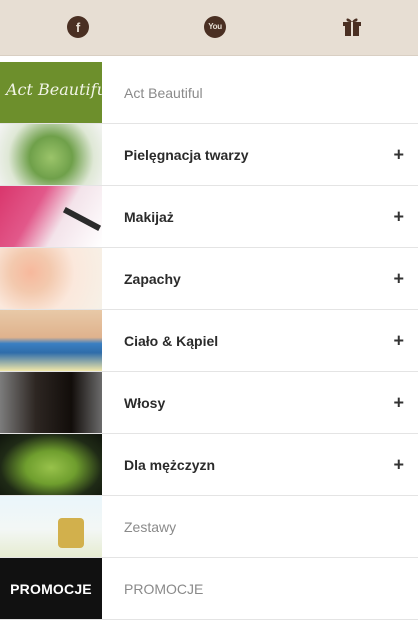 This screenshot has width=418, height=620. What do you see at coordinates (51, 154) in the screenshot?
I see `face-care-thumbnail` at bounding box center [51, 154].